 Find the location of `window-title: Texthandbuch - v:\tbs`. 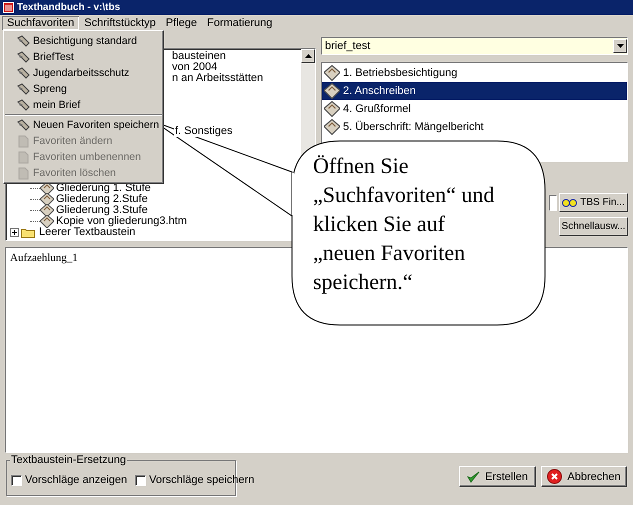

window-title: Texthandbuch - v:\tbs is located at coordinates (68, 7).